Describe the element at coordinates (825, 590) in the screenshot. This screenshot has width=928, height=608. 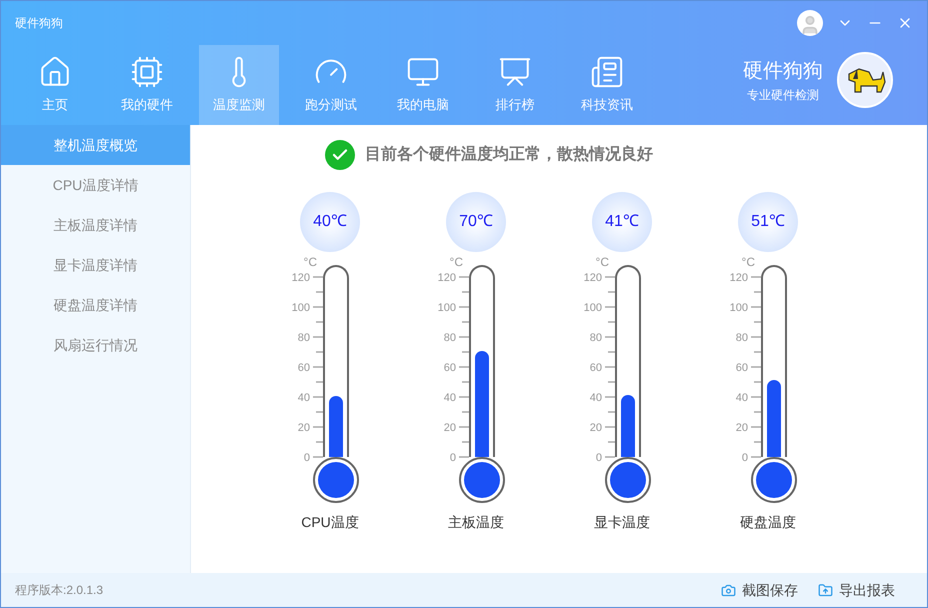
I see `folder-icon` at that location.